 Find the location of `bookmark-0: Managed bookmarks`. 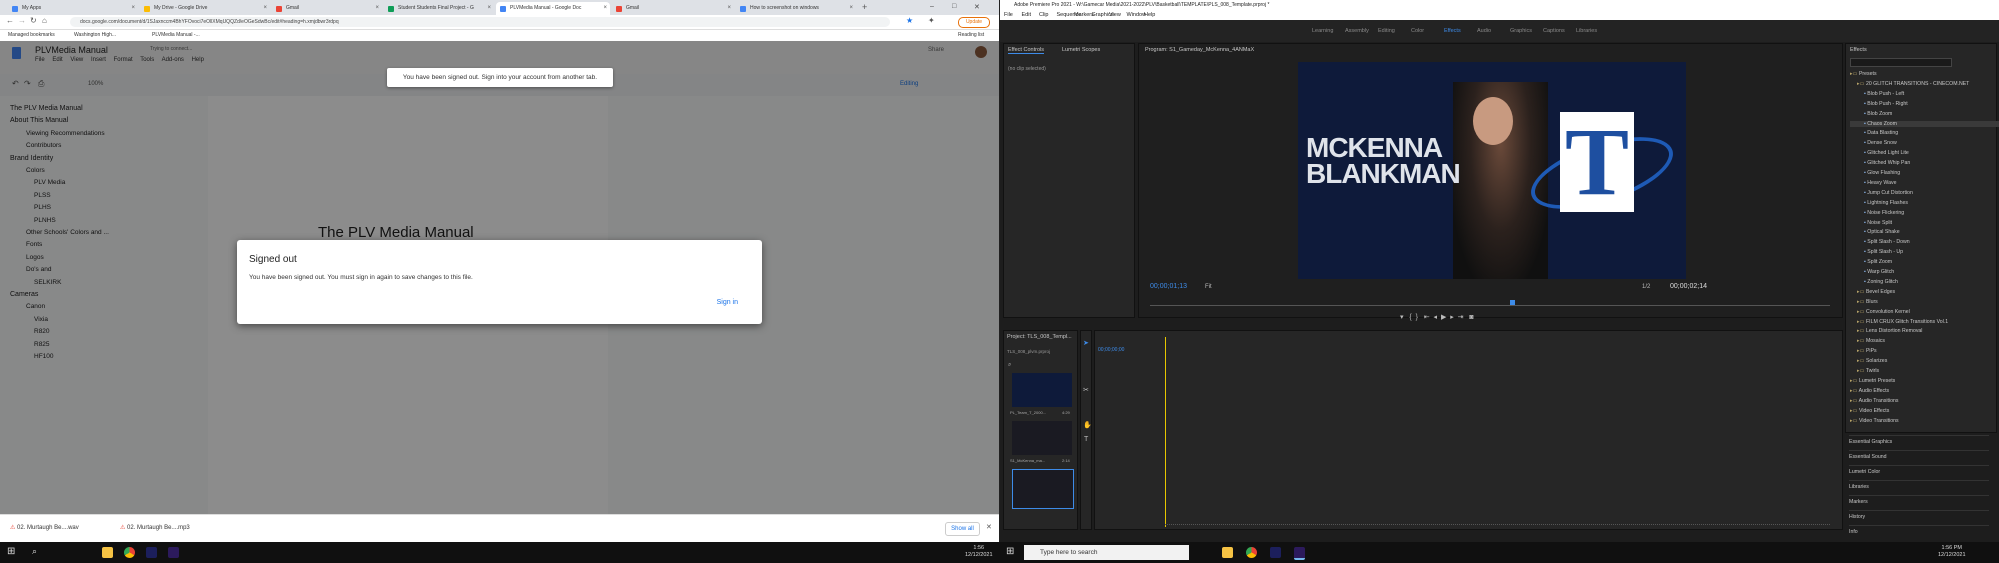

bookmark-0: Managed bookmarks is located at coordinates (31, 35).